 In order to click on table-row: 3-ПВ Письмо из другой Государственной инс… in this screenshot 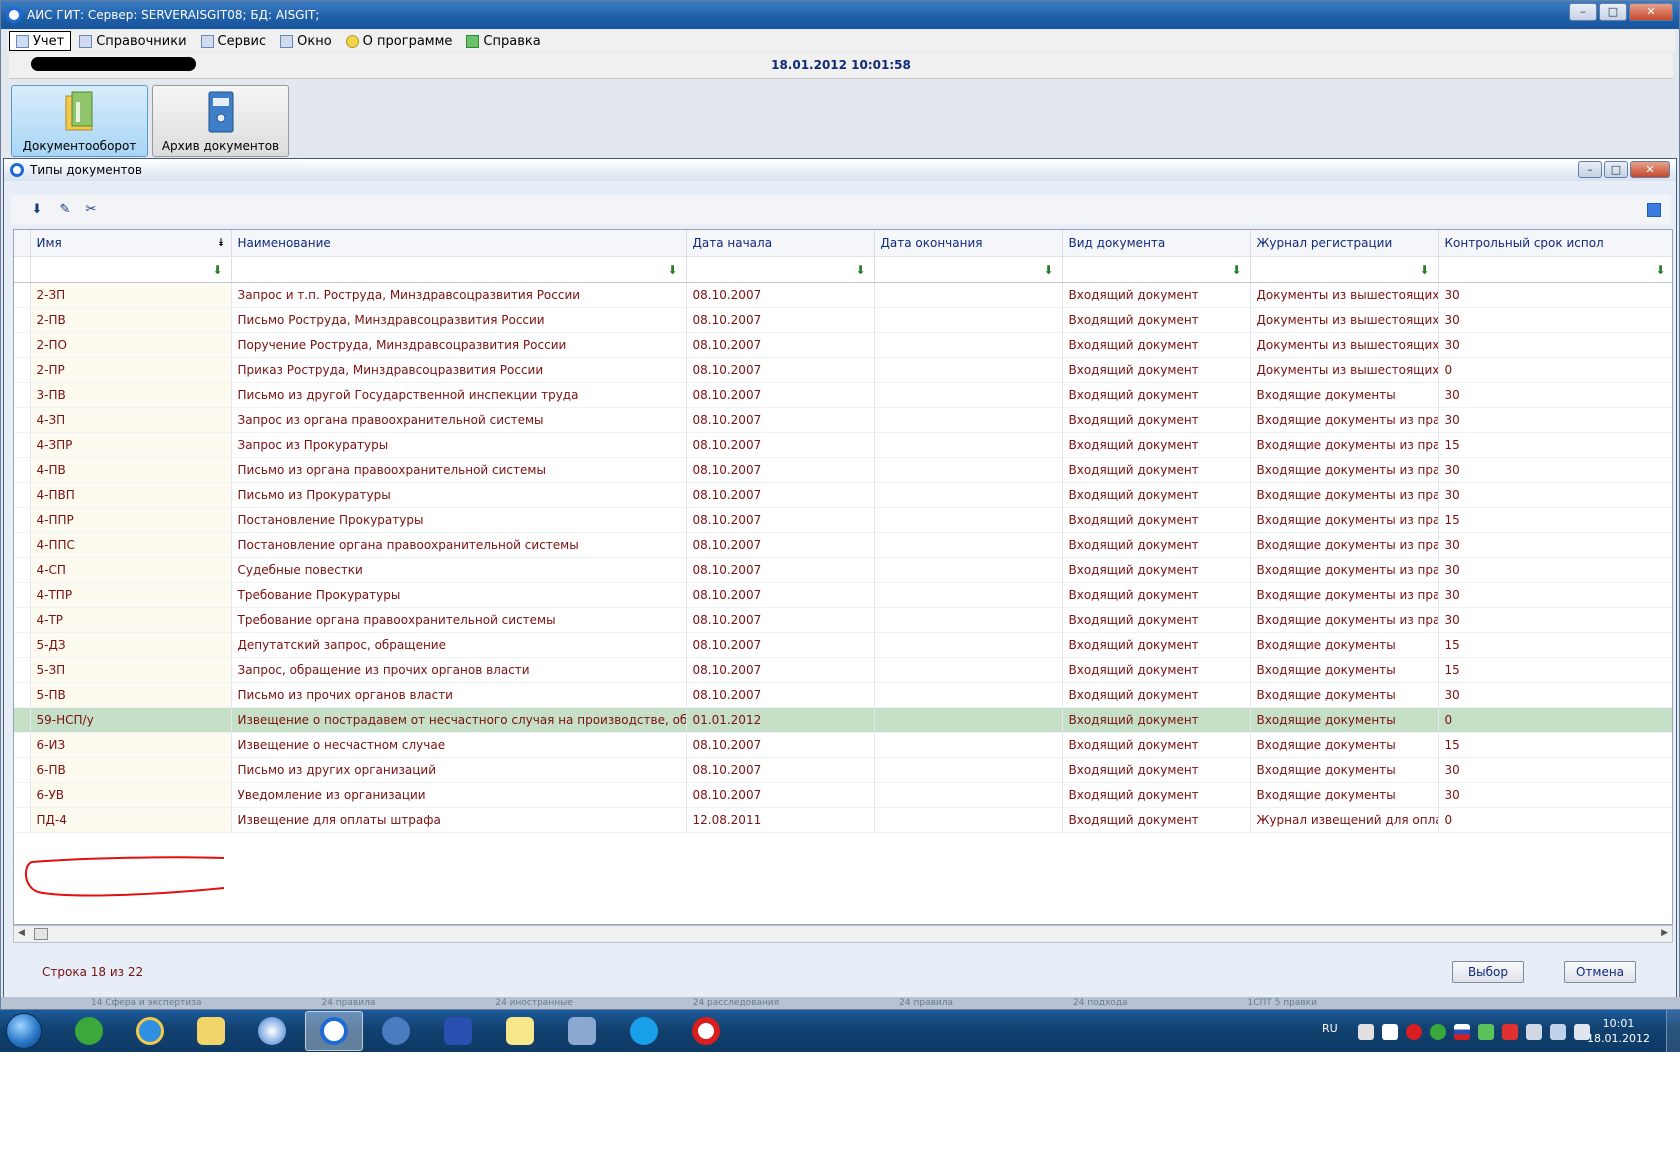, I will do `click(843, 395)`.